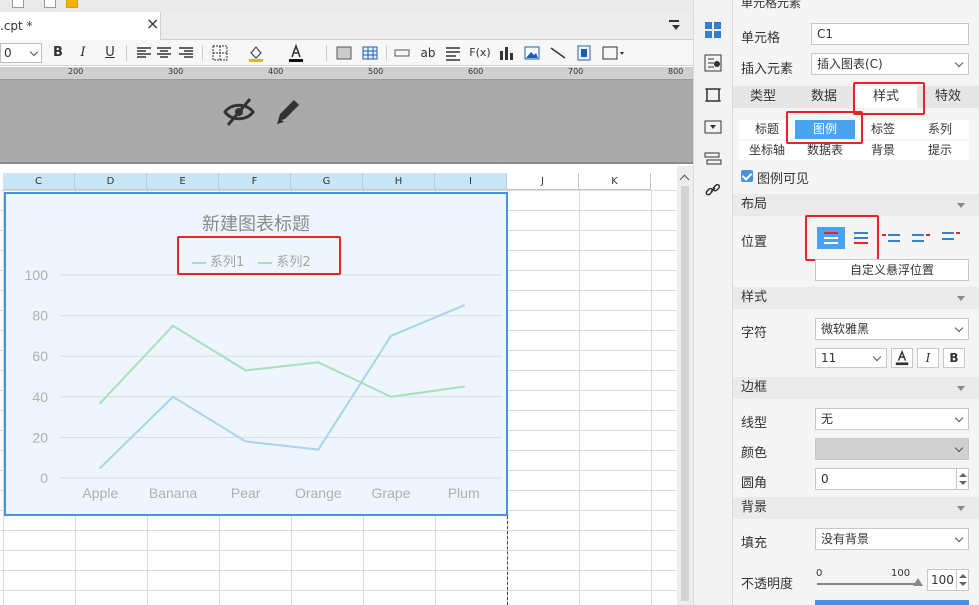  Describe the element at coordinates (506, 53) in the screenshot. I see `chart-icon` at that location.